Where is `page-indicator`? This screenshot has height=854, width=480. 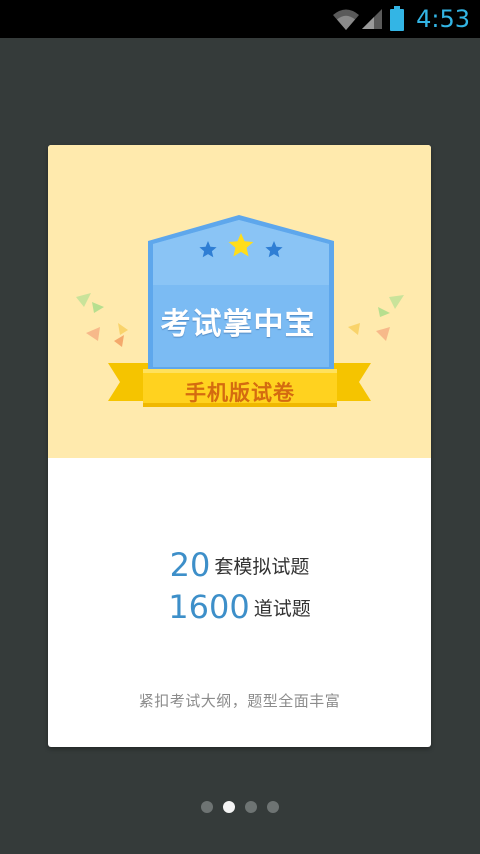 page-indicator is located at coordinates (240, 807).